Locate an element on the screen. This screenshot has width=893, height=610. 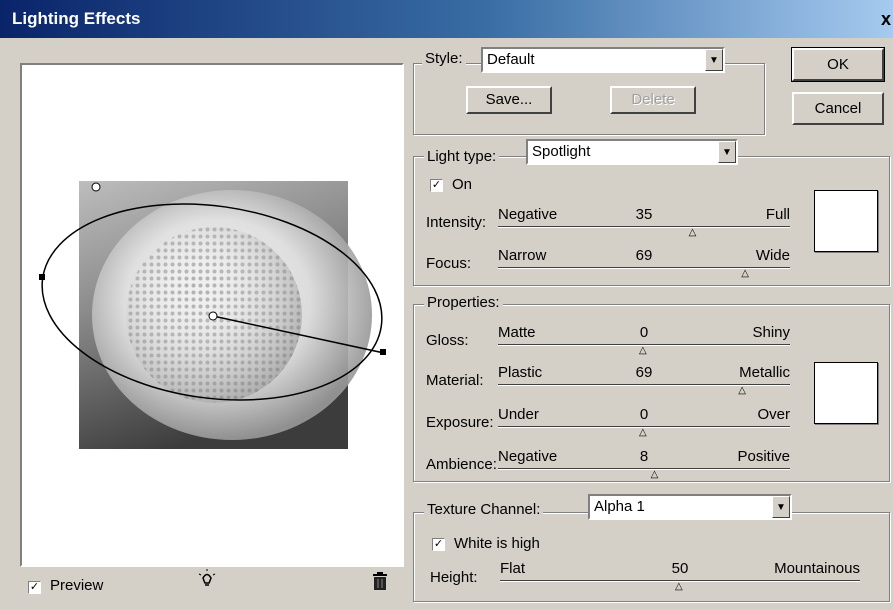
slider-max-label: Over is located at coordinates (773, 414).